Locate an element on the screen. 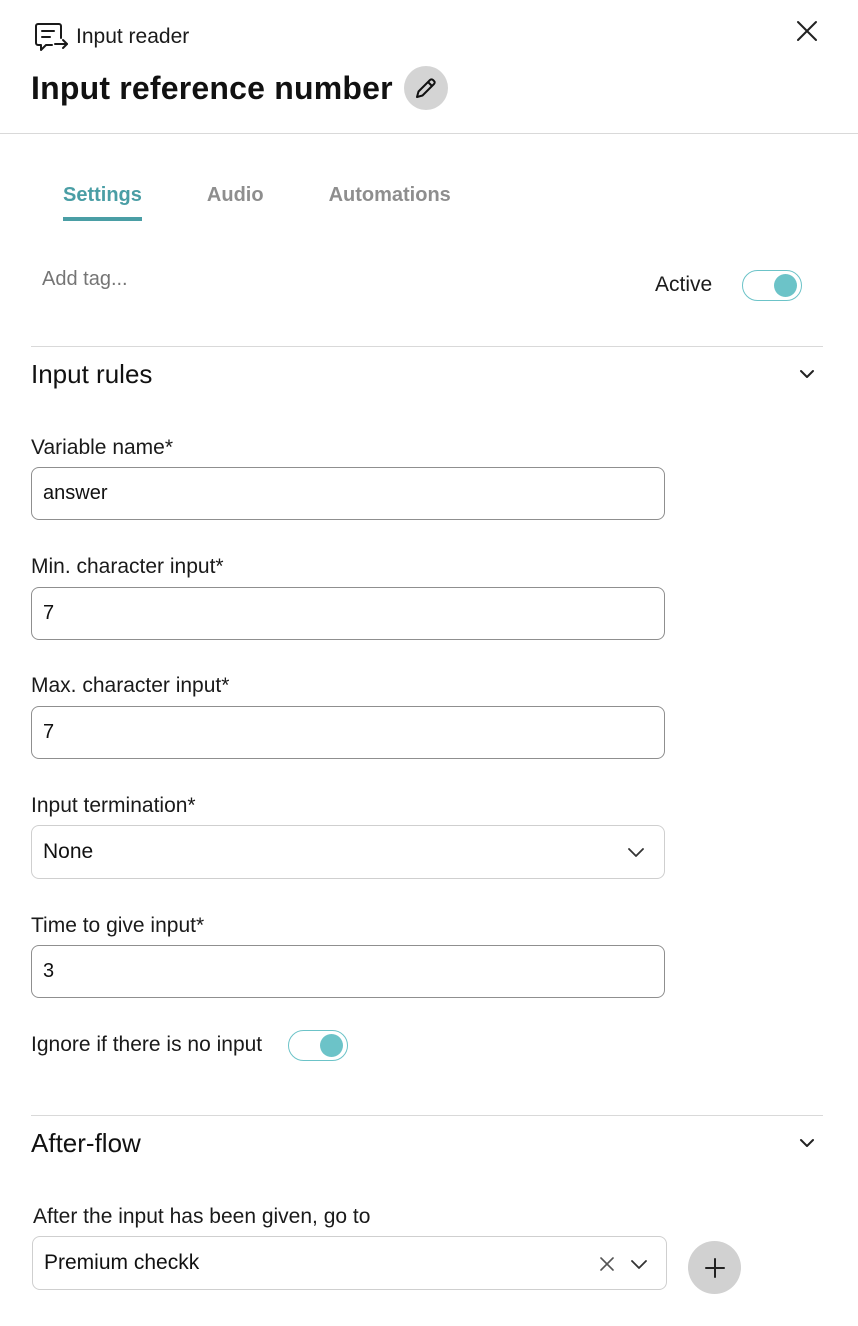  title-row: Input reference number is located at coordinates (239, 88).